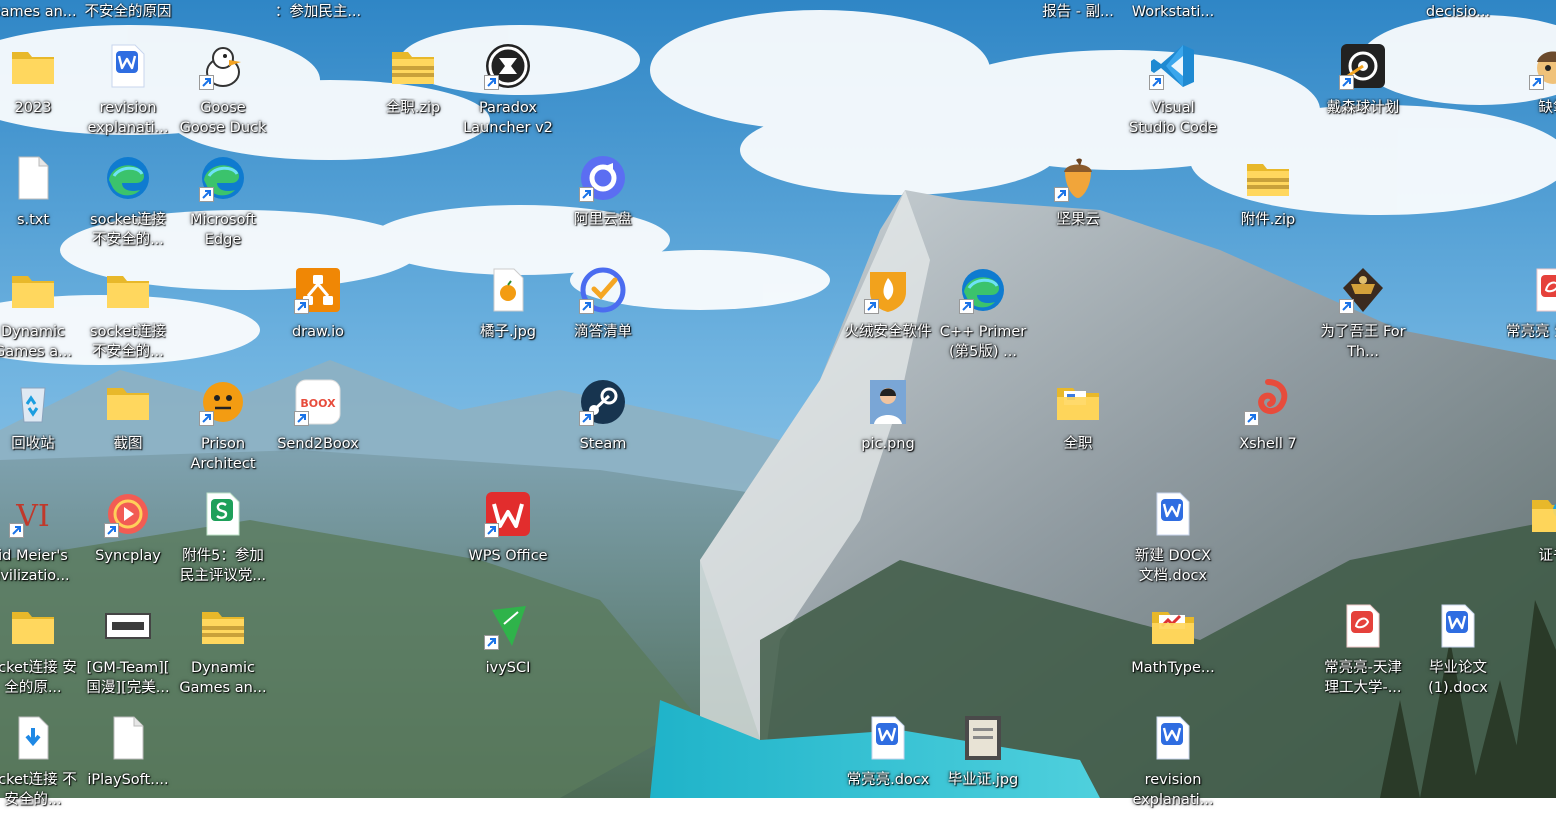 Image resolution: width=1556 pixels, height=824 pixels. What do you see at coordinates (1458, 656) in the screenshot?
I see `desktop-icon-biye-lunwen: 毕业论文 (1).docx` at bounding box center [1458, 656].